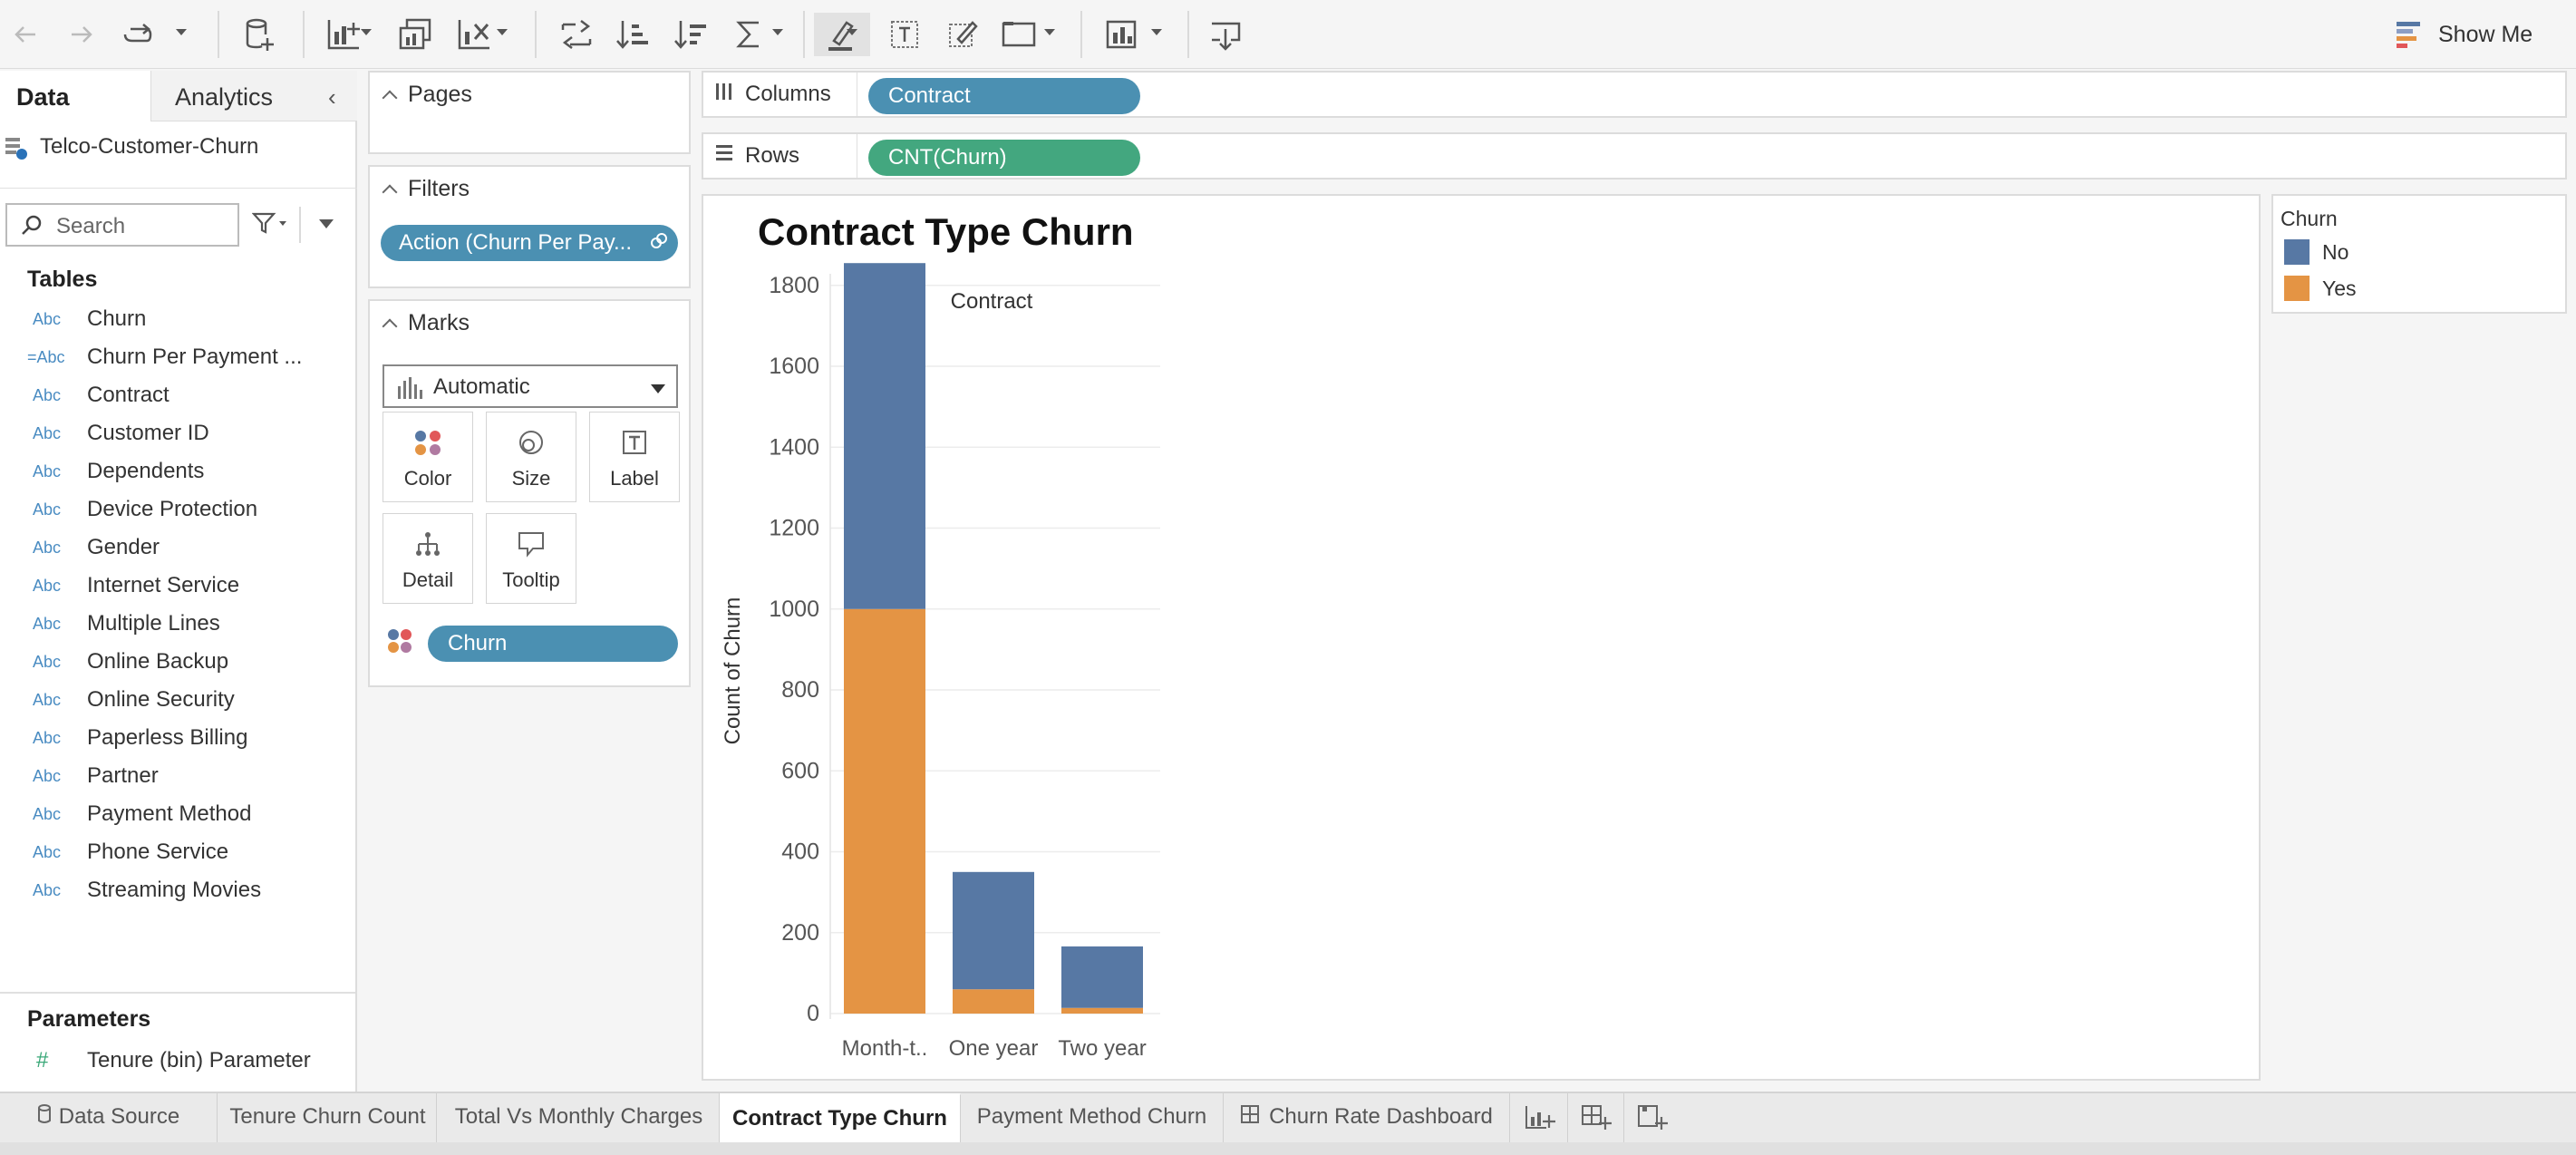 This screenshot has width=2576, height=1155. What do you see at coordinates (177, 397) in the screenshot?
I see `field-item: Abc Contract` at bounding box center [177, 397].